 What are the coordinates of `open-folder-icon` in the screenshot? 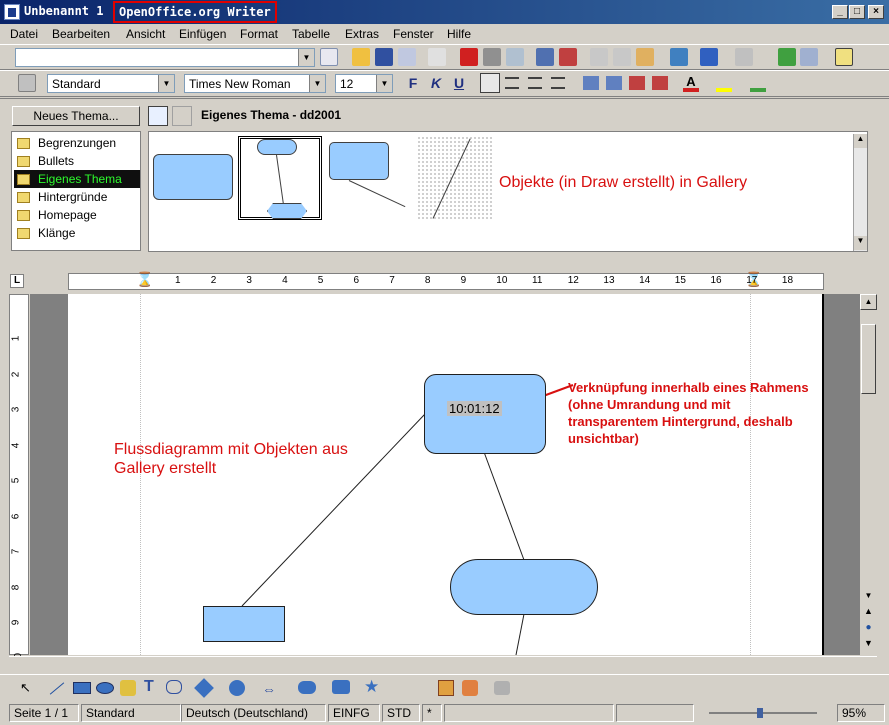 It's located at (361, 57).